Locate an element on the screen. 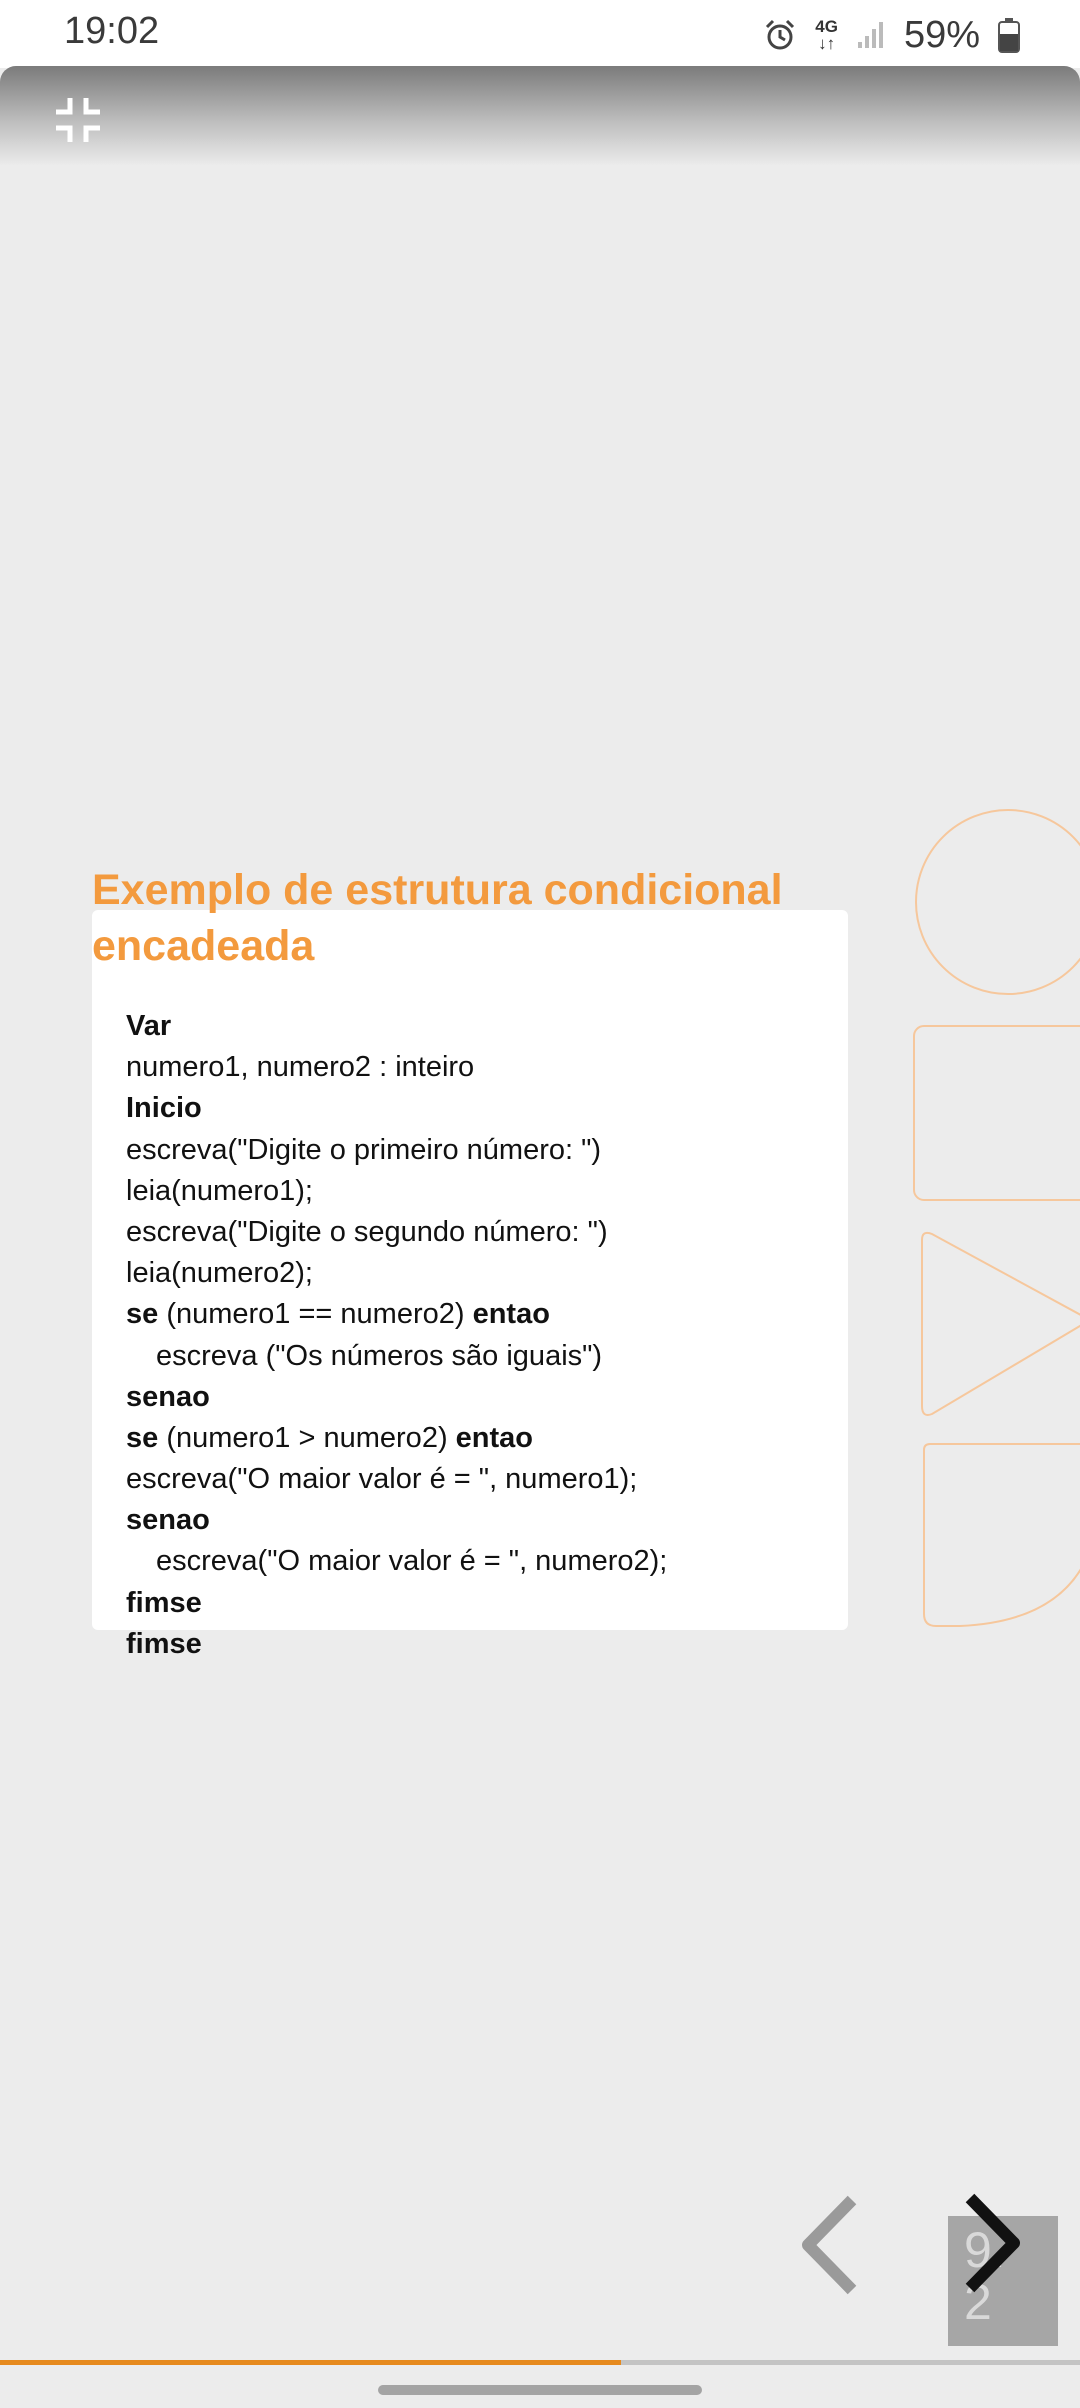 The height and width of the screenshot is (2408, 1080). code-line: escreva("Digite o primeiro número: ") is located at coordinates (477, 1150).